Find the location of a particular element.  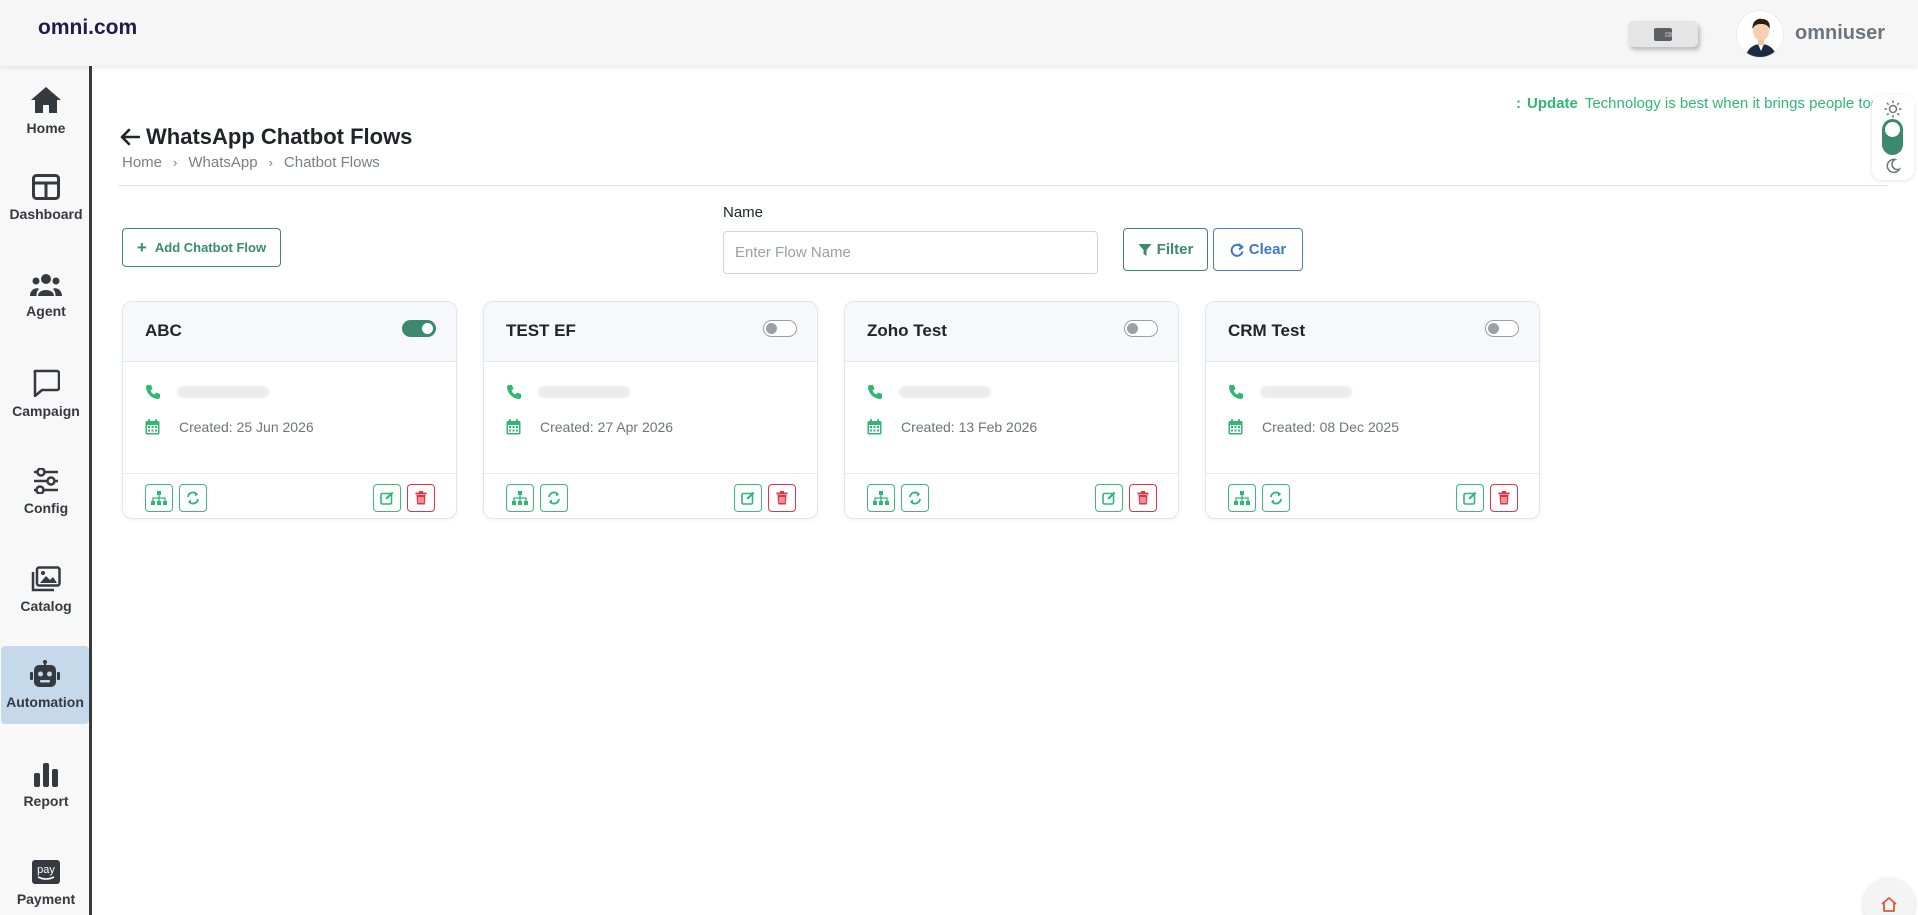

edit-icon is located at coordinates (748, 498).